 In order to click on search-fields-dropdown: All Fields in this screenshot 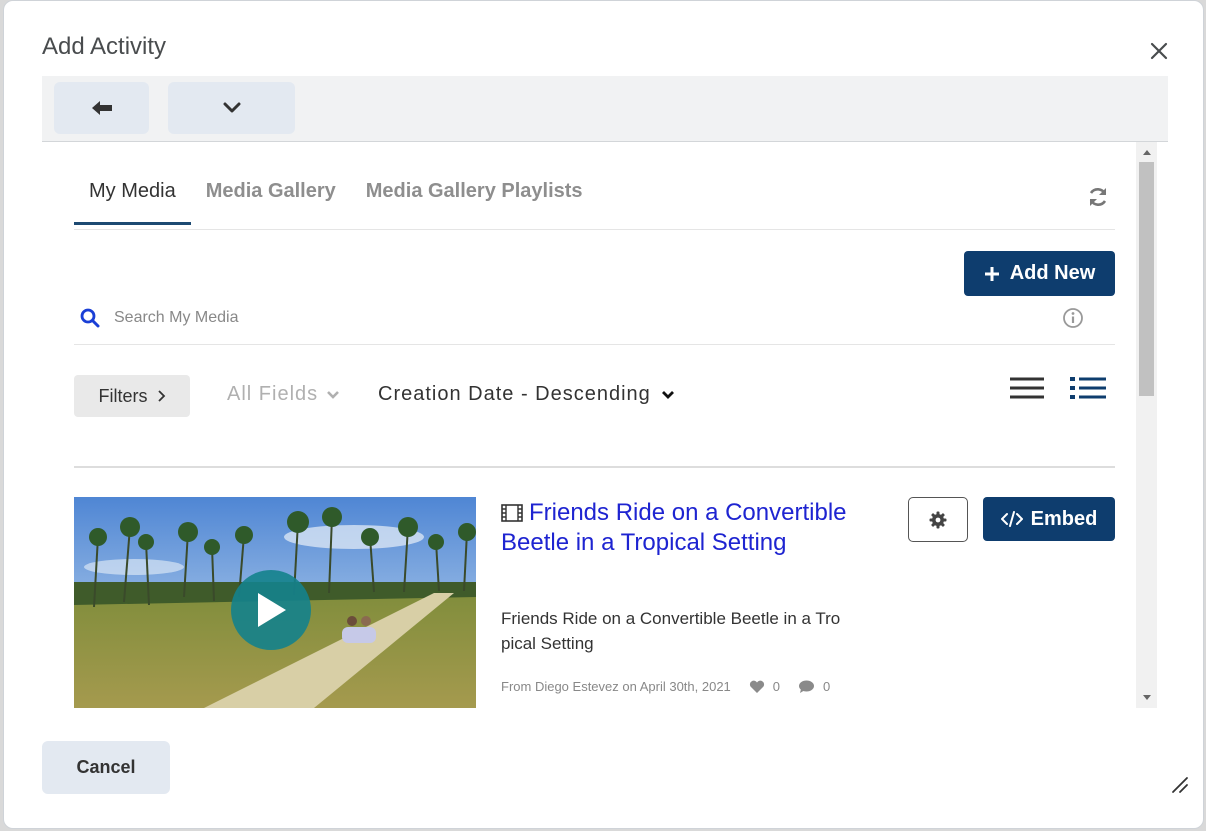, I will do `click(283, 394)`.